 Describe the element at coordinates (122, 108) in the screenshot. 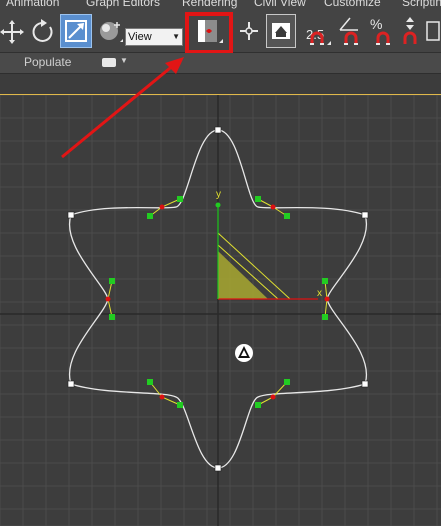

I see `annotation-arrow` at that location.